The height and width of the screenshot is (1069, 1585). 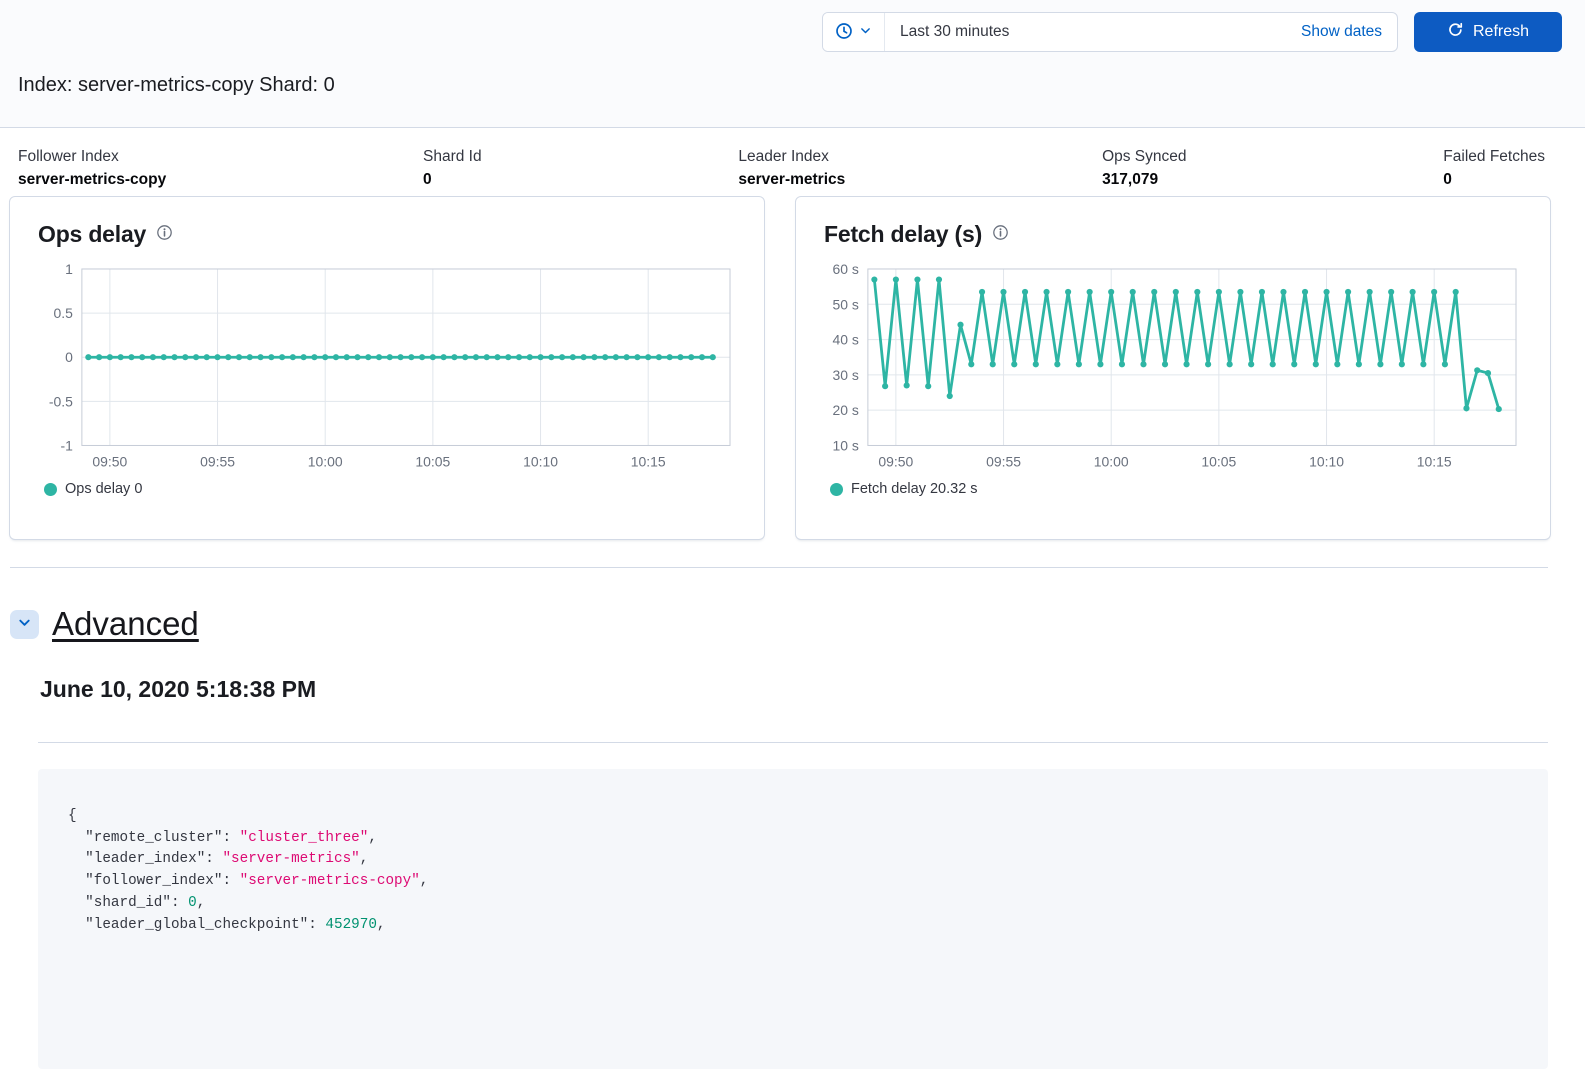 I want to click on svg-text: 30 s, so click(x=846, y=375).